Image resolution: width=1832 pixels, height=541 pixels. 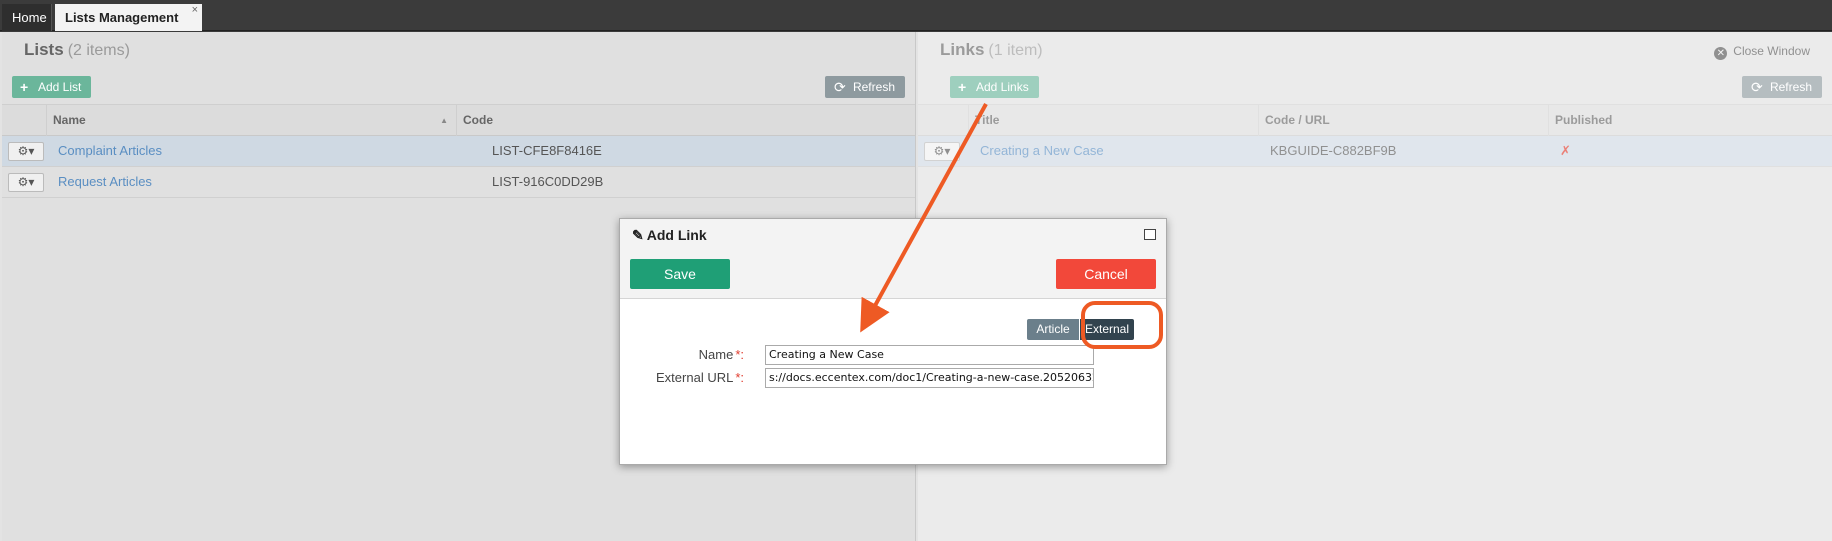 What do you see at coordinates (548, 181) in the screenshot?
I see `list-code: LIST-916C0DD29B` at bounding box center [548, 181].